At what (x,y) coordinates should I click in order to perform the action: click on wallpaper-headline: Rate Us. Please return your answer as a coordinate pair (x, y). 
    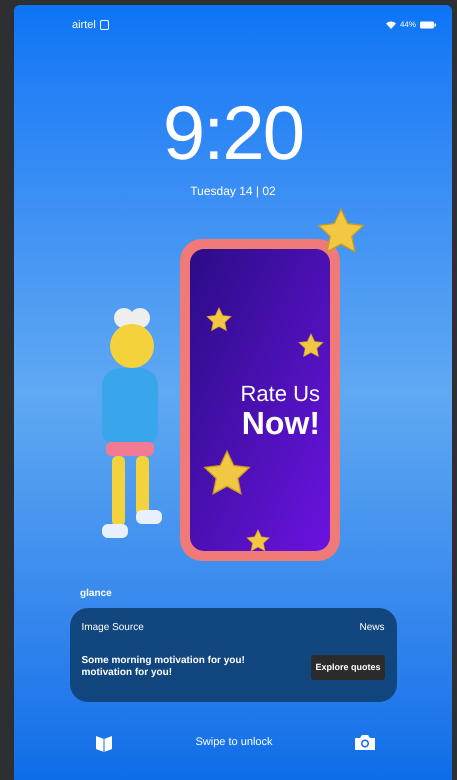
    Looking at the image, I should click on (280, 394).